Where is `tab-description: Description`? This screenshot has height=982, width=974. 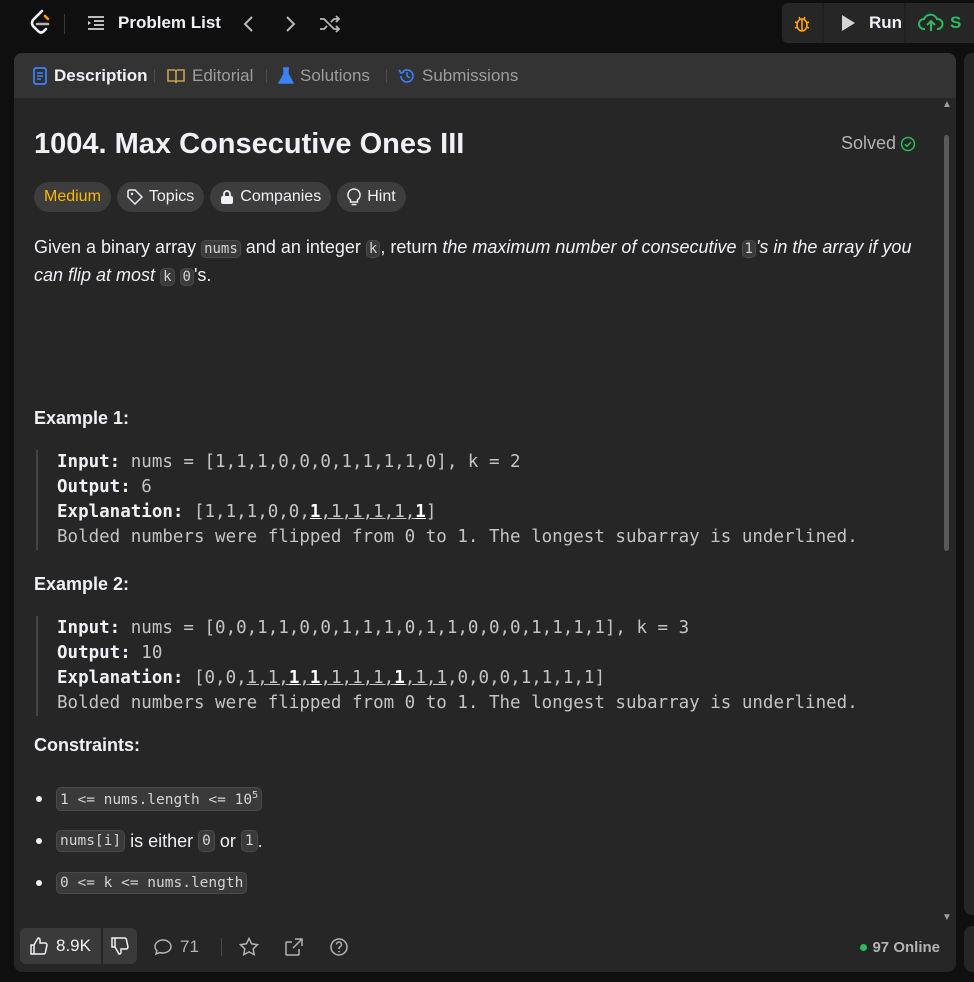
tab-description: Description is located at coordinates (90, 76).